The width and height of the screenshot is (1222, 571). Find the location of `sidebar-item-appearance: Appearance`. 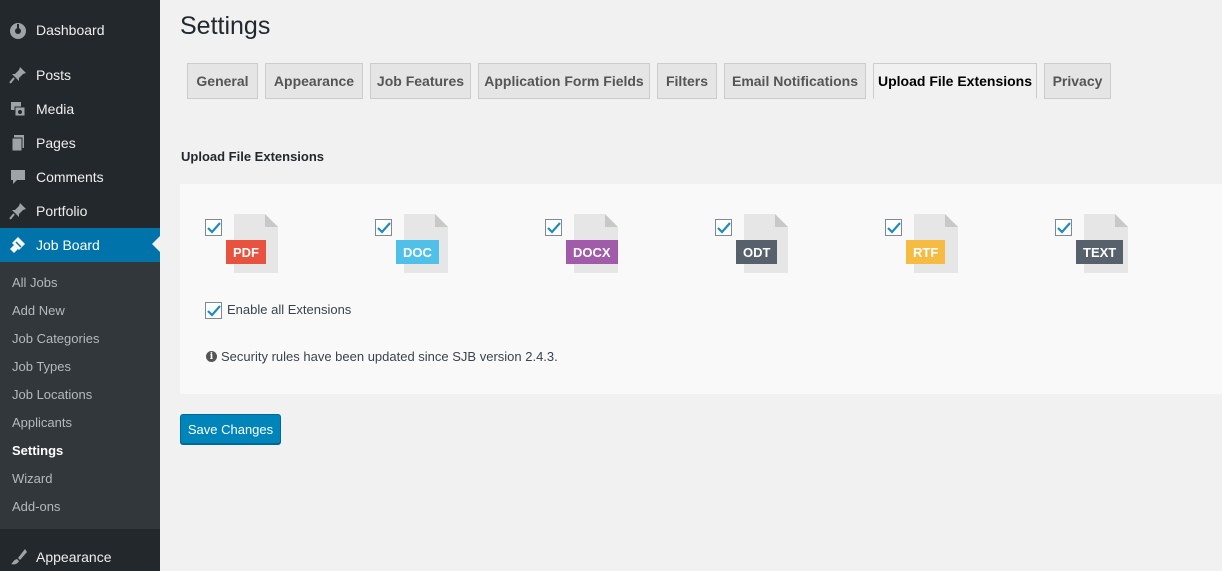

sidebar-item-appearance: Appearance is located at coordinates (80, 555).